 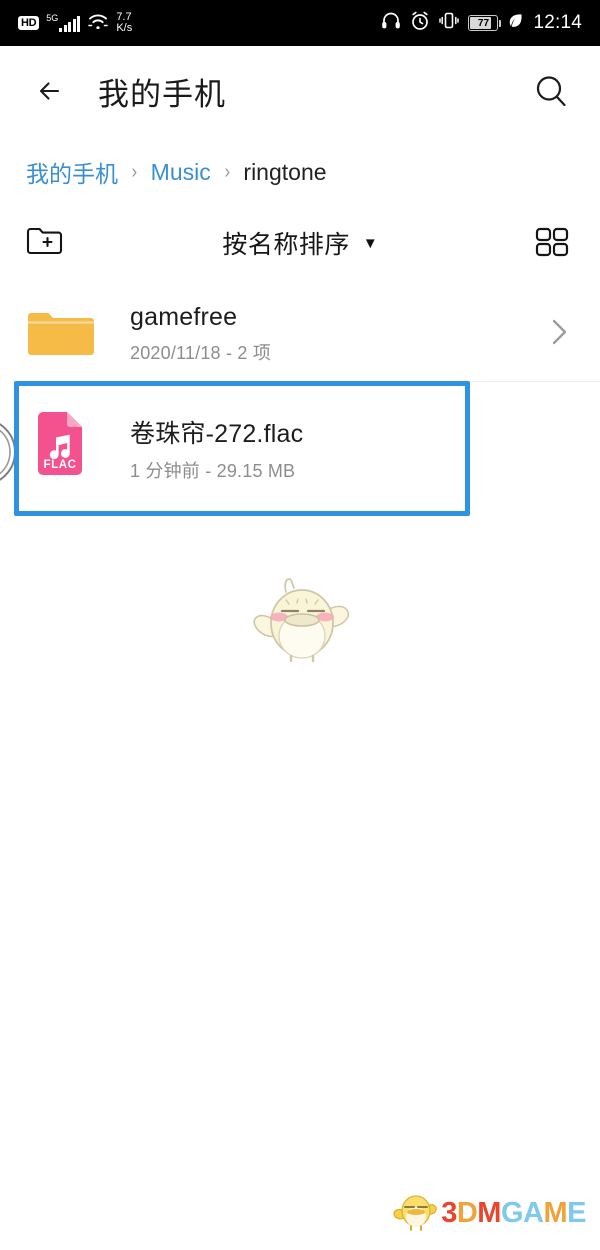 I want to click on signal-bars-glyph, so click(x=70, y=24).